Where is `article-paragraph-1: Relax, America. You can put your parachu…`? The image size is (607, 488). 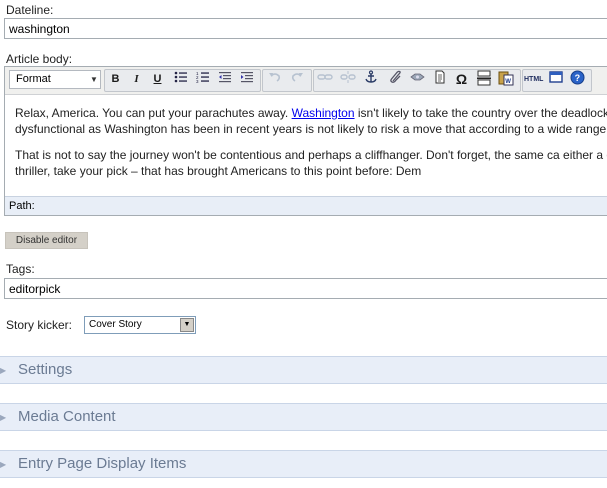 article-paragraph-1: Relax, America. You can put your parachu… is located at coordinates (311, 121).